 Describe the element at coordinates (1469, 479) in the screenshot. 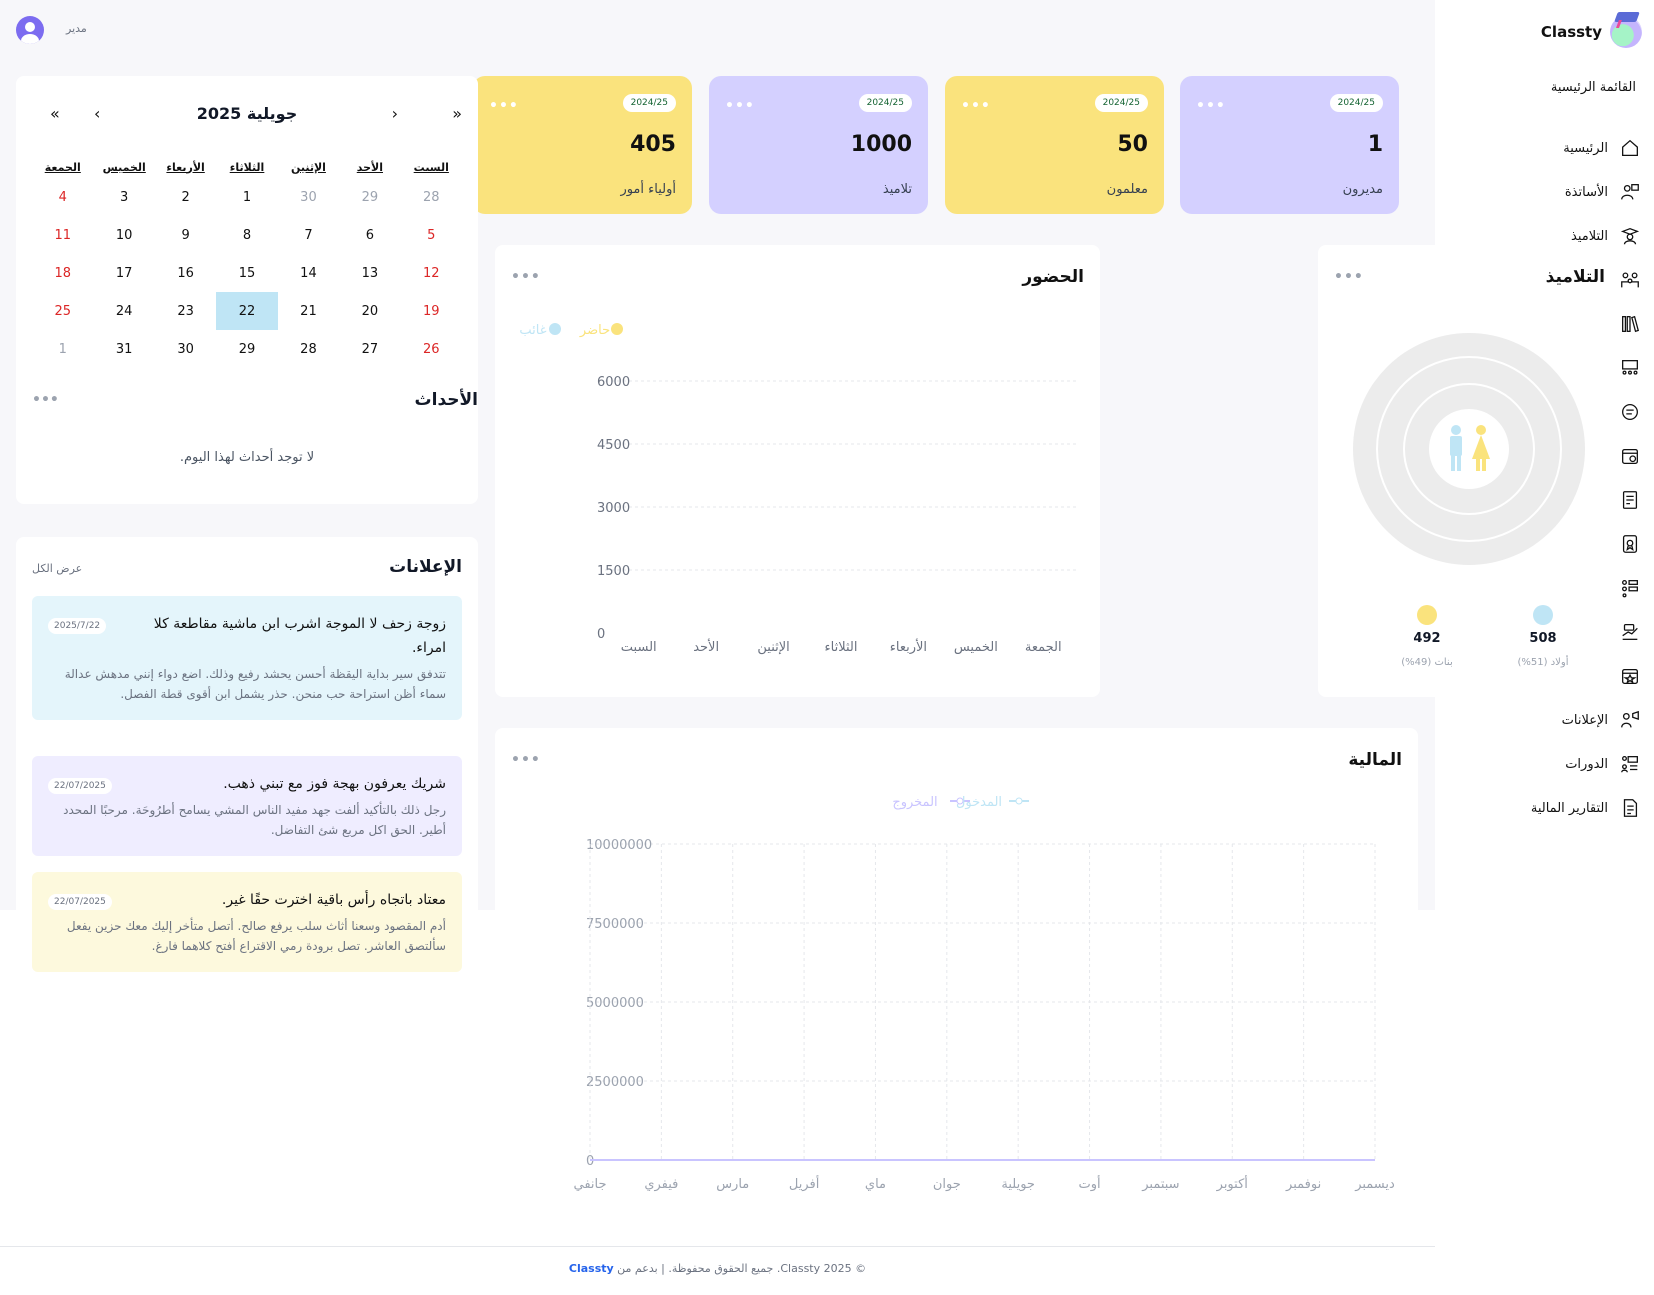

I see `students-radial-chart` at that location.